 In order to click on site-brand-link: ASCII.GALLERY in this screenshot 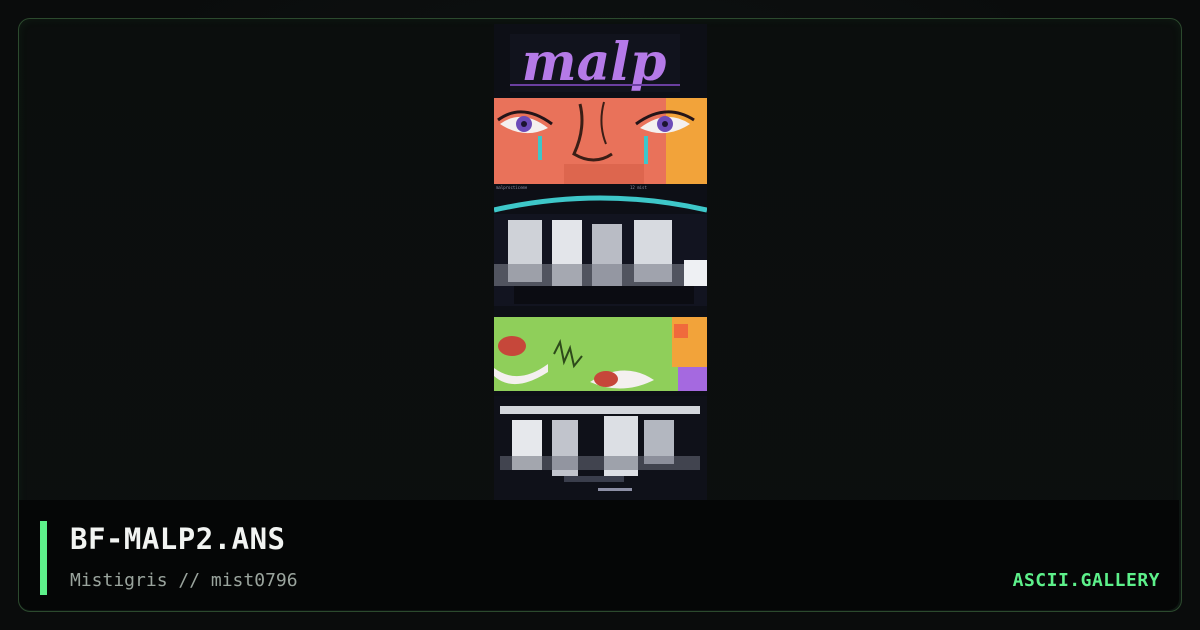, I will do `click(1086, 580)`.